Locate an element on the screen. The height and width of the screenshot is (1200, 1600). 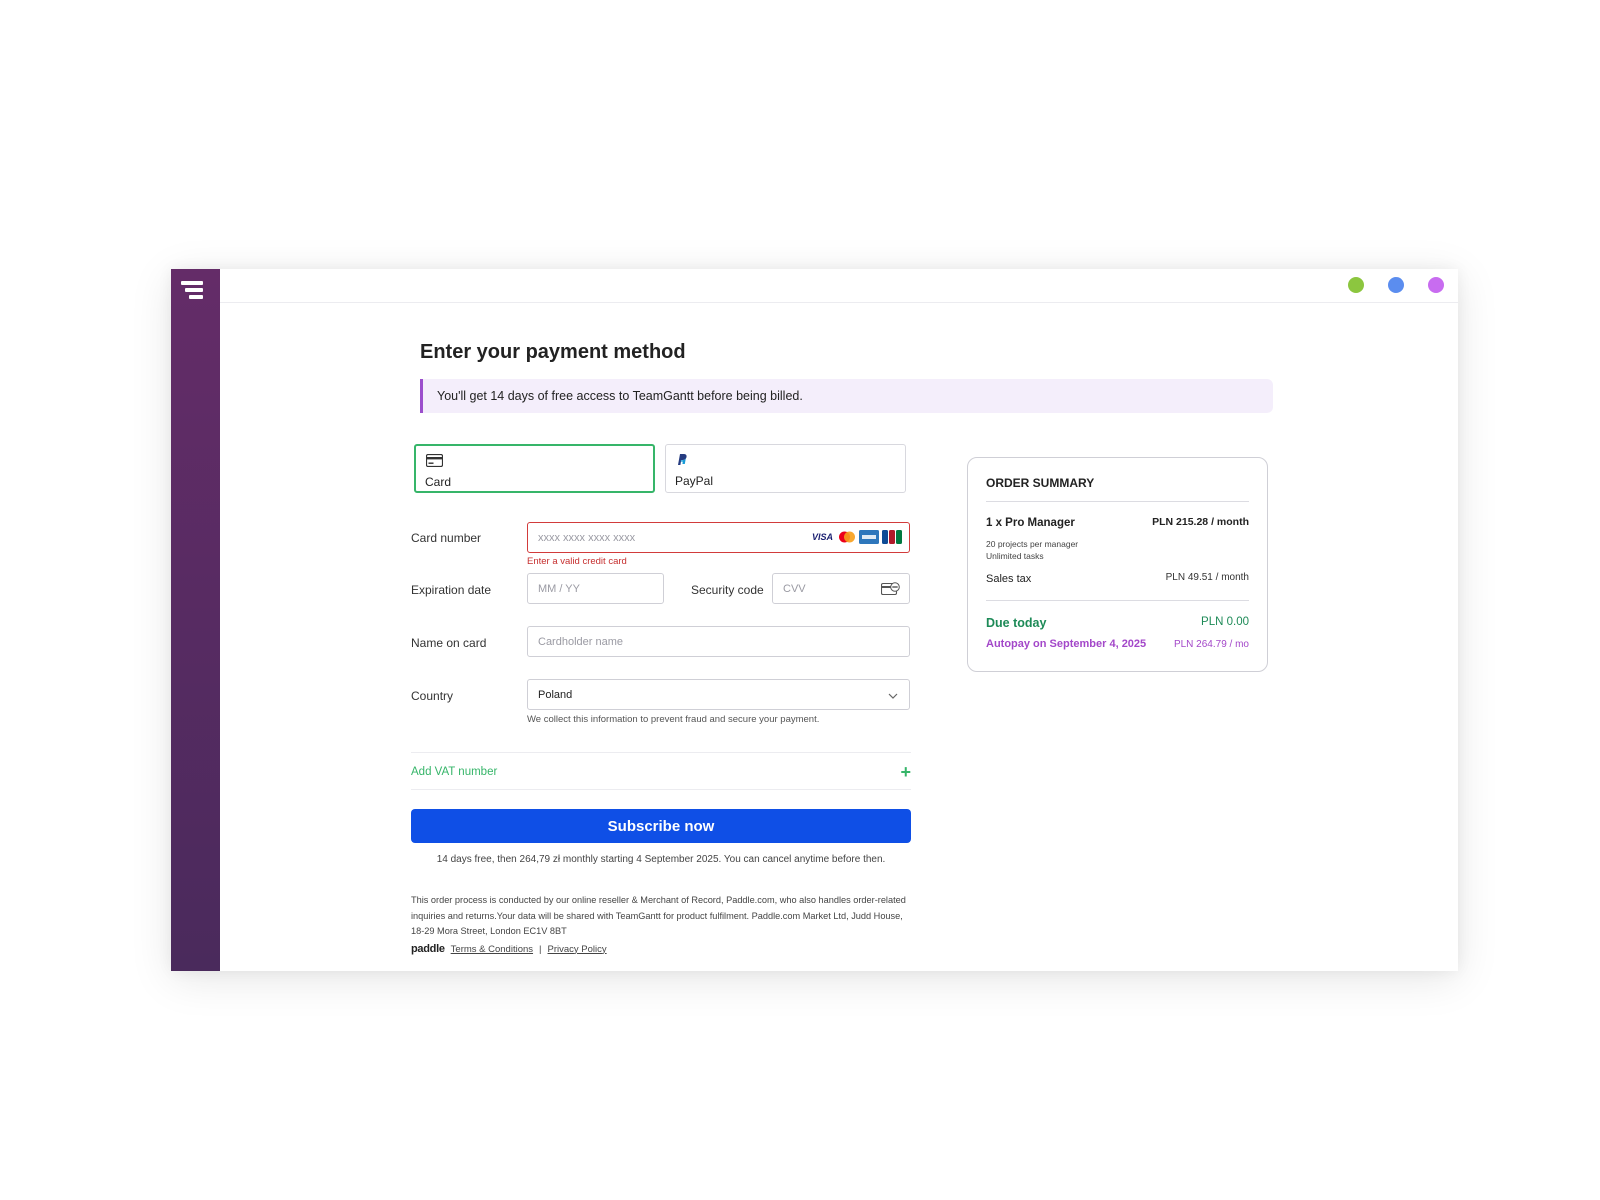
summary-item: 1 x Pro Manager is located at coordinates (1030, 523).